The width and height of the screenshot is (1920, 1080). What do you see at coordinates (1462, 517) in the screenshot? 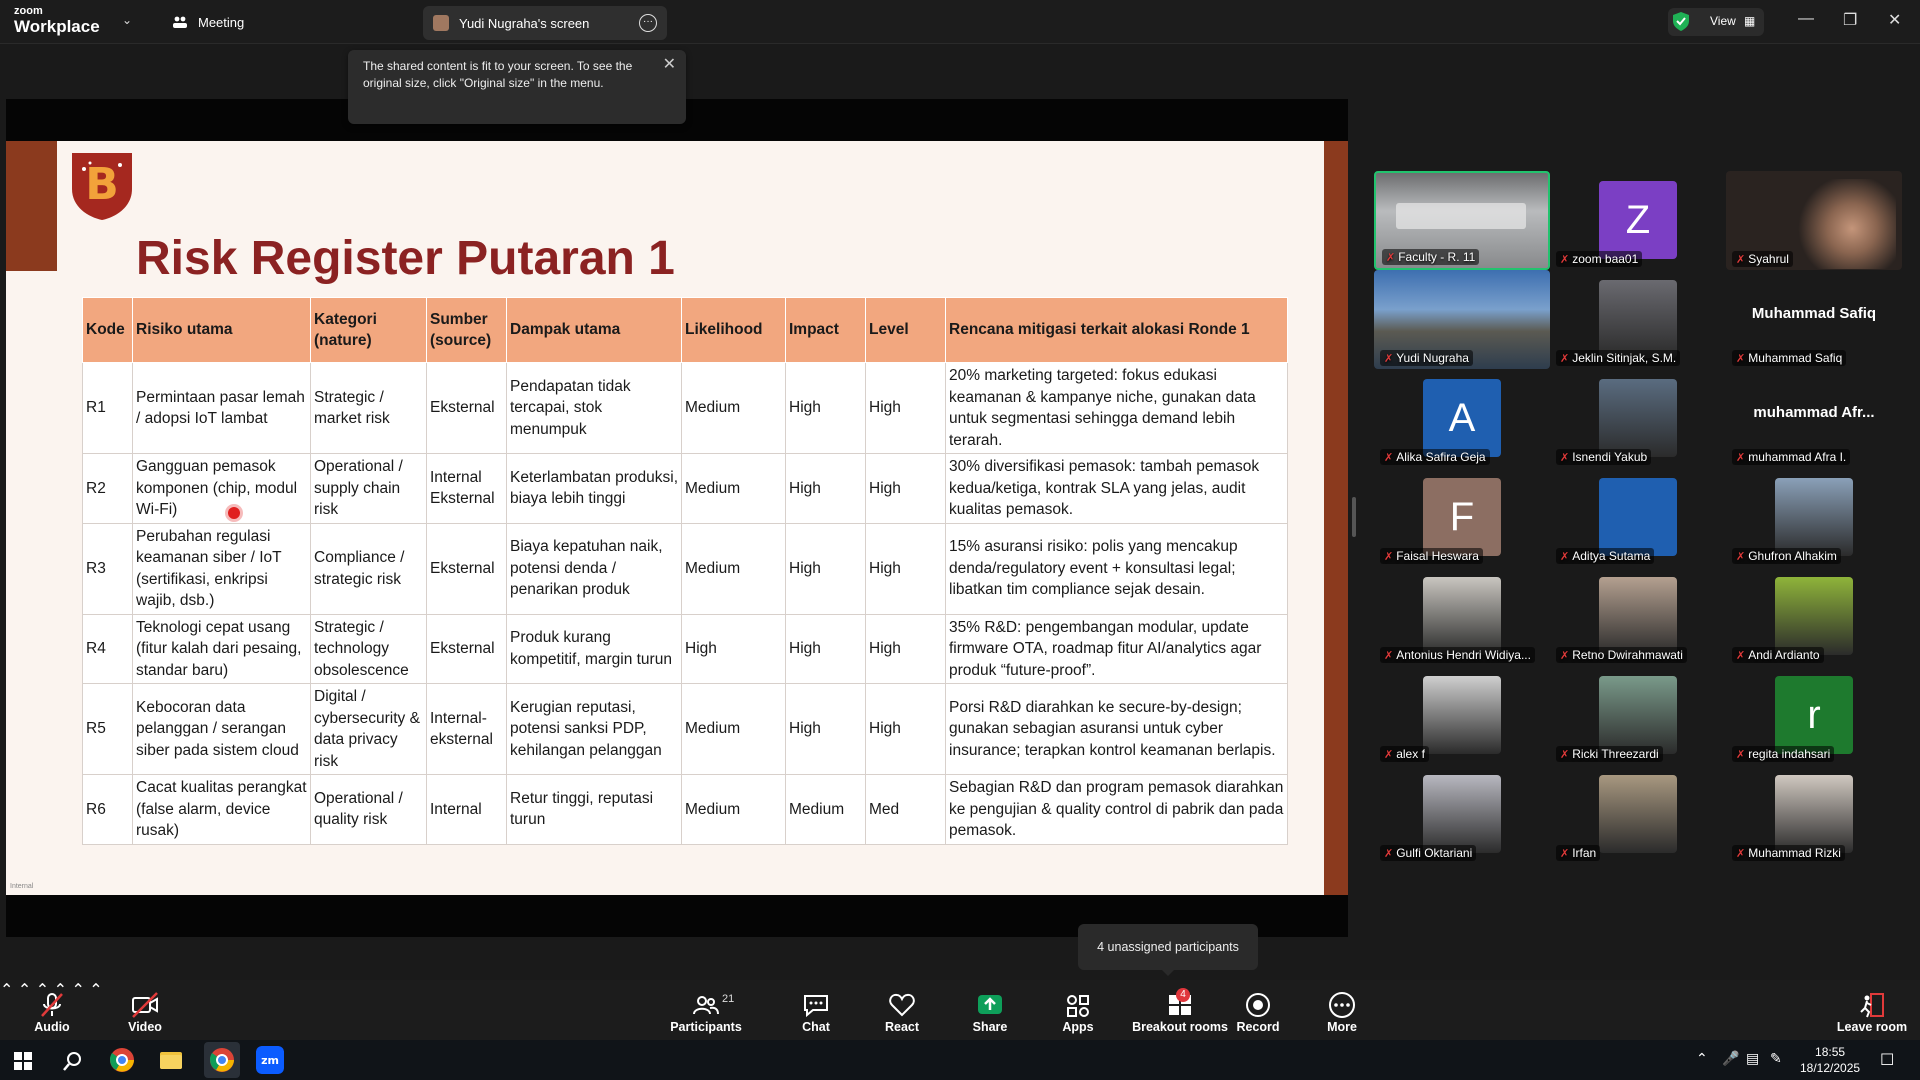
I see `participant-tile: F ✗ Faisal Heswara` at bounding box center [1462, 517].